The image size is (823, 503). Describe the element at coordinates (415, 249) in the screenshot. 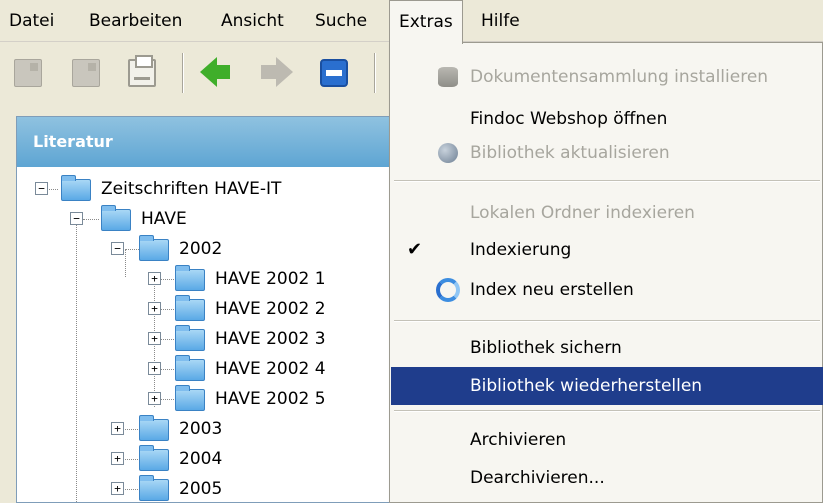

I see `checkmark-icon: ✔` at that location.